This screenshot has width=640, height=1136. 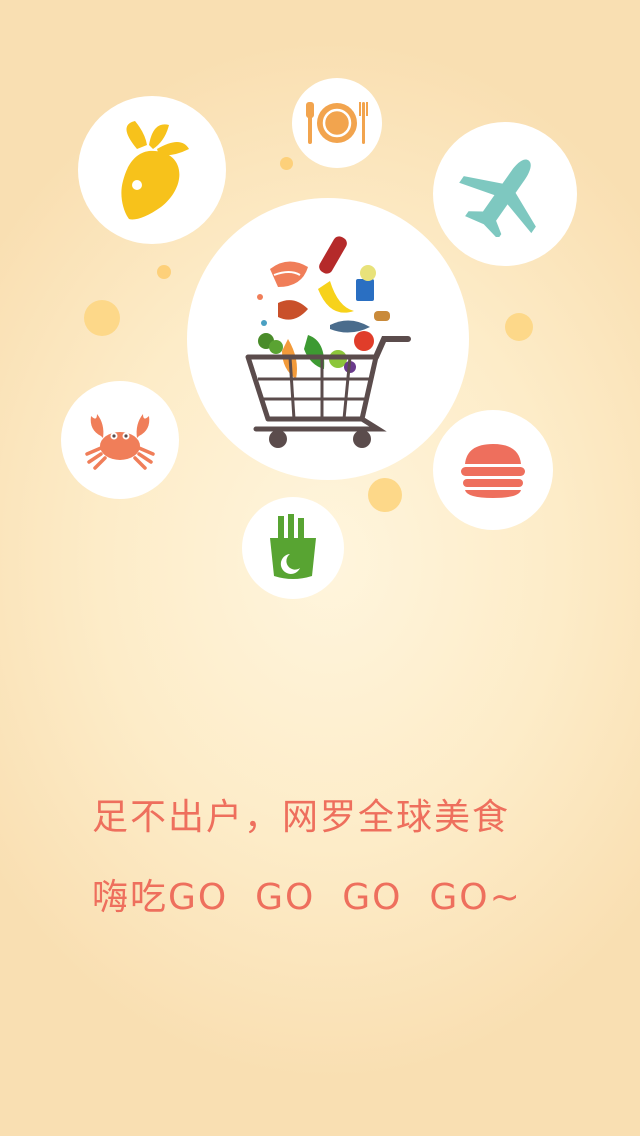 I want to click on airplane-icon, so click(x=497, y=198).